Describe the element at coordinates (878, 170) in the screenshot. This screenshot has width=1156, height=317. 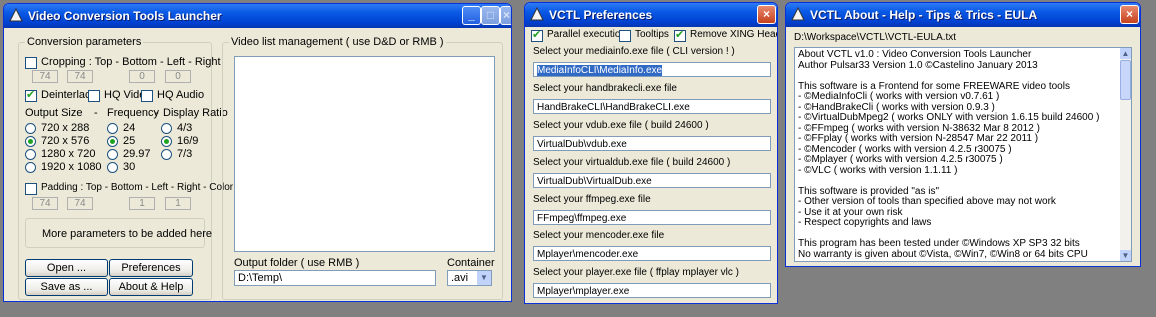
I see `eula-line: - ©VLC ( works with version 1.1.11 )` at that location.